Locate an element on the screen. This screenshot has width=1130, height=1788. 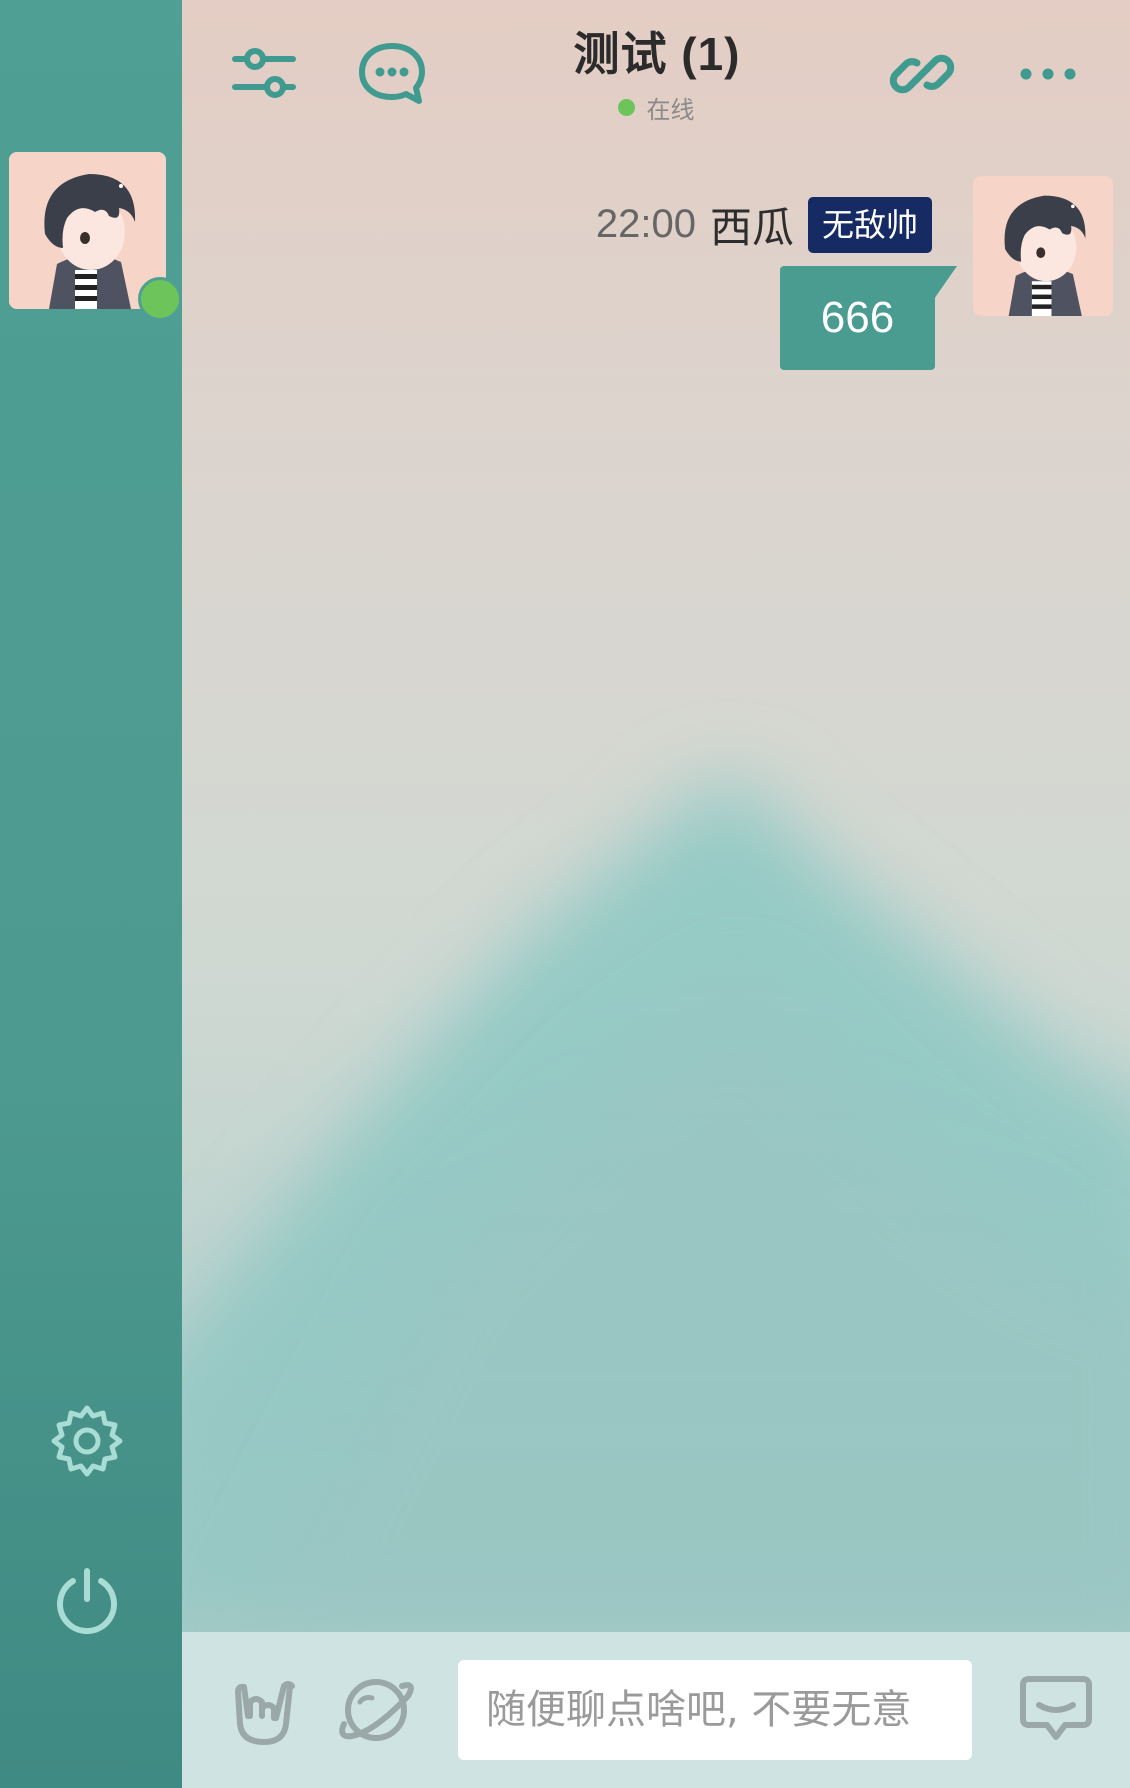
message-meta: 22:00 西瓜 无敌帅 is located at coordinates (764, 224).